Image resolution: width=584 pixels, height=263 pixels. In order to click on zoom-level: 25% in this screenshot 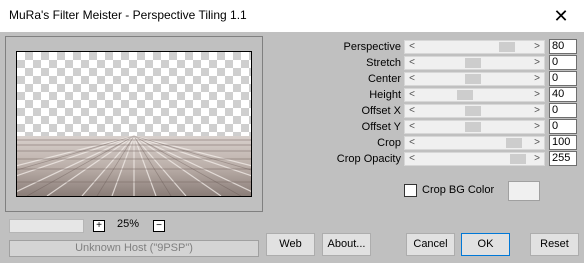, I will do `click(128, 224)`.